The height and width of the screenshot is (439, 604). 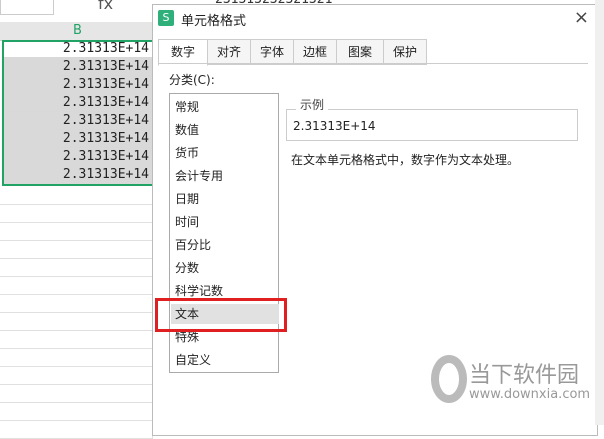 What do you see at coordinates (224, 153) in the screenshot?
I see `category-item: 货币` at bounding box center [224, 153].